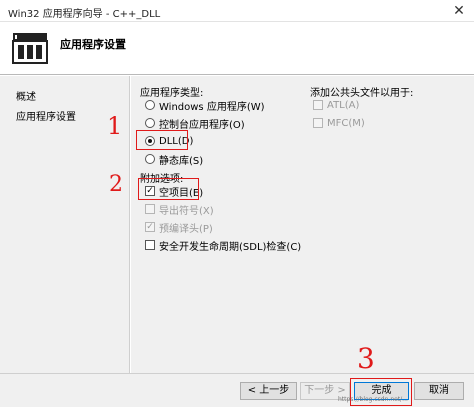  I want to click on checkbox-label: 导出符号(X), so click(186, 211).